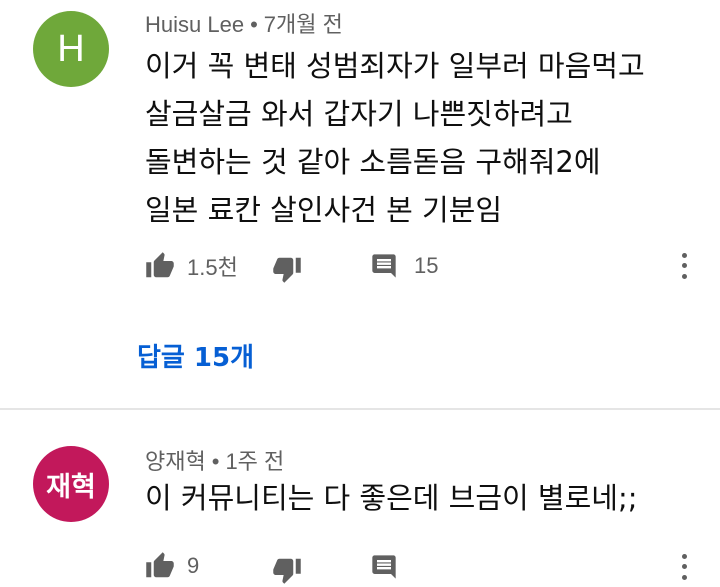 The image size is (720, 587). I want to click on avatar: H, so click(71, 49).